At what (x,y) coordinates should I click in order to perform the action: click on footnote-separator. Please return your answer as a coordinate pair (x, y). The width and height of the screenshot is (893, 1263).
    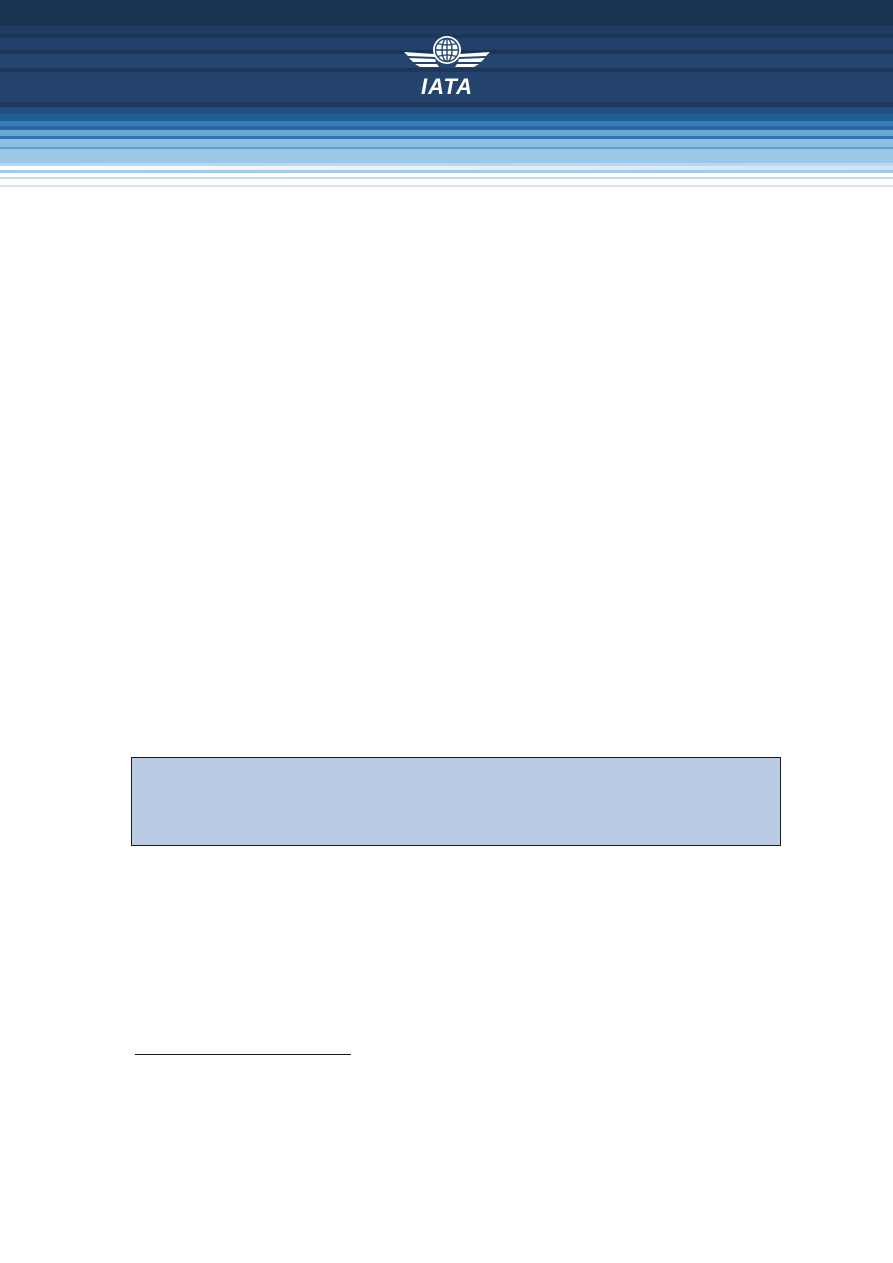
    Looking at the image, I should click on (243, 1054).